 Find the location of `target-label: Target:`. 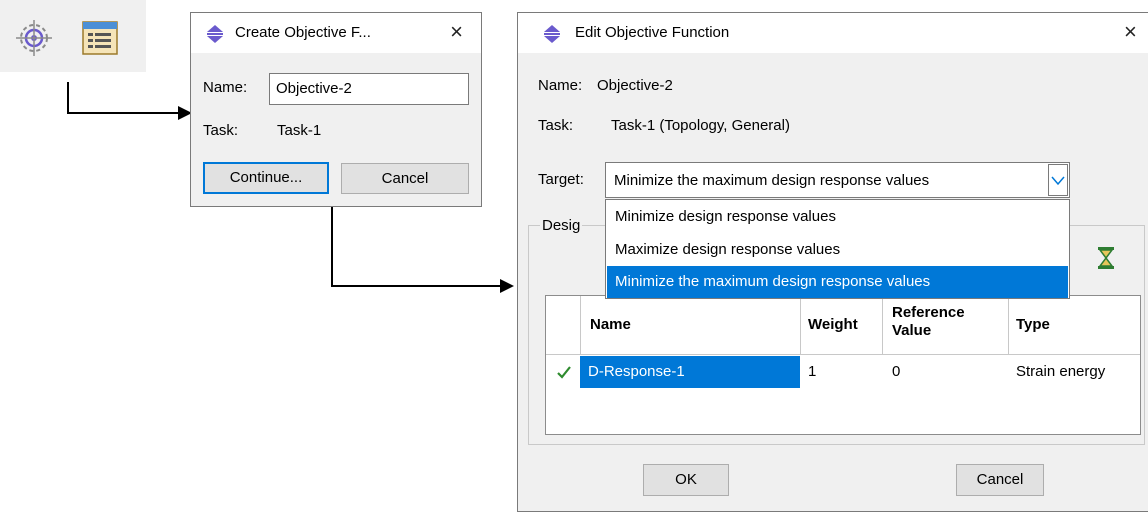

target-label: Target: is located at coordinates (561, 179).